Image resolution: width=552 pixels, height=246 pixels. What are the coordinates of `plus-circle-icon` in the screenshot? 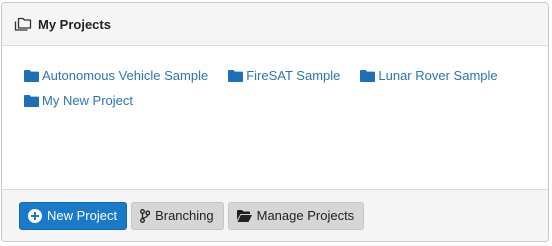 It's located at (35, 215).